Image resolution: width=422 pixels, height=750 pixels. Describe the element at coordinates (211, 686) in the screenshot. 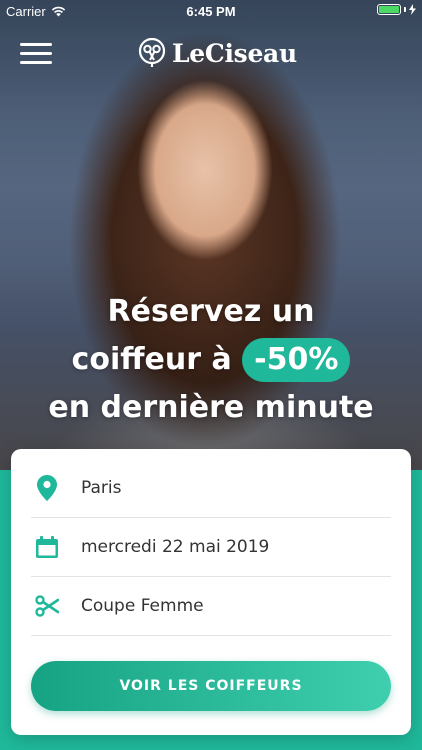

I see `view-hairdressers-button: VOIR LES COIFFEURS` at that location.